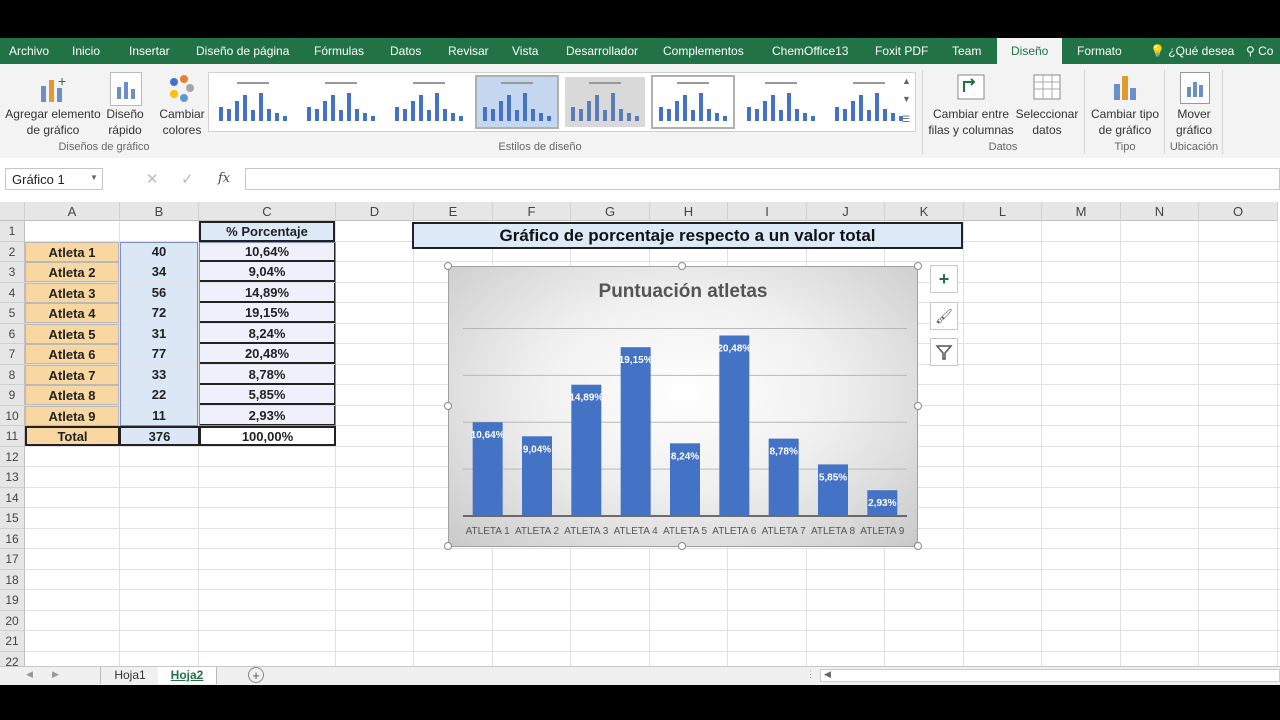 This screenshot has height=720, width=1280. What do you see at coordinates (1238, 211) in the screenshot?
I see `column-header-o: O` at bounding box center [1238, 211].